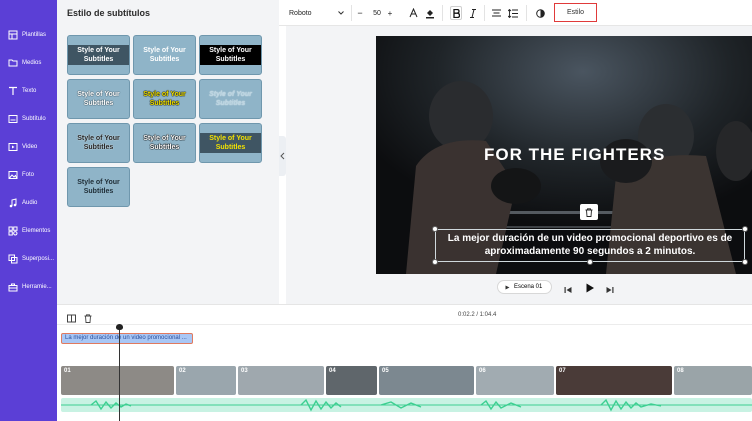 The width and height of the screenshot is (752, 421). Describe the element at coordinates (230, 99) in the screenshot. I see `style-tile-ghost-italic: Style of Your Subtitles` at that location.